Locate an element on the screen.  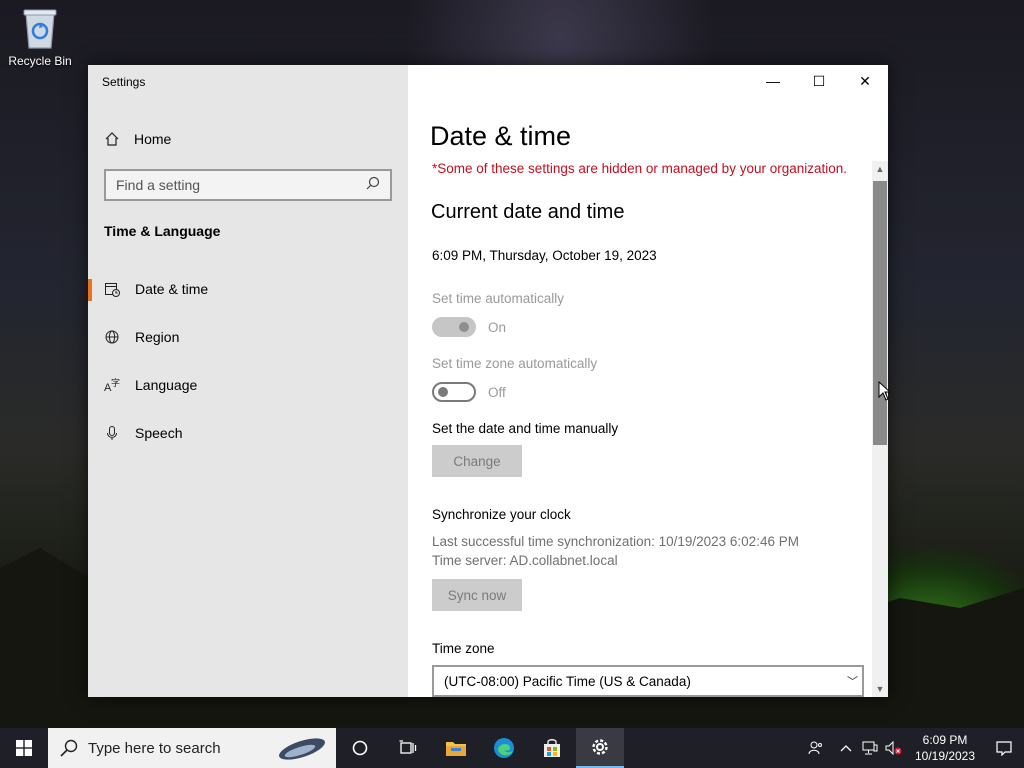
timezone-label: Time zone is located at coordinates (463, 648).